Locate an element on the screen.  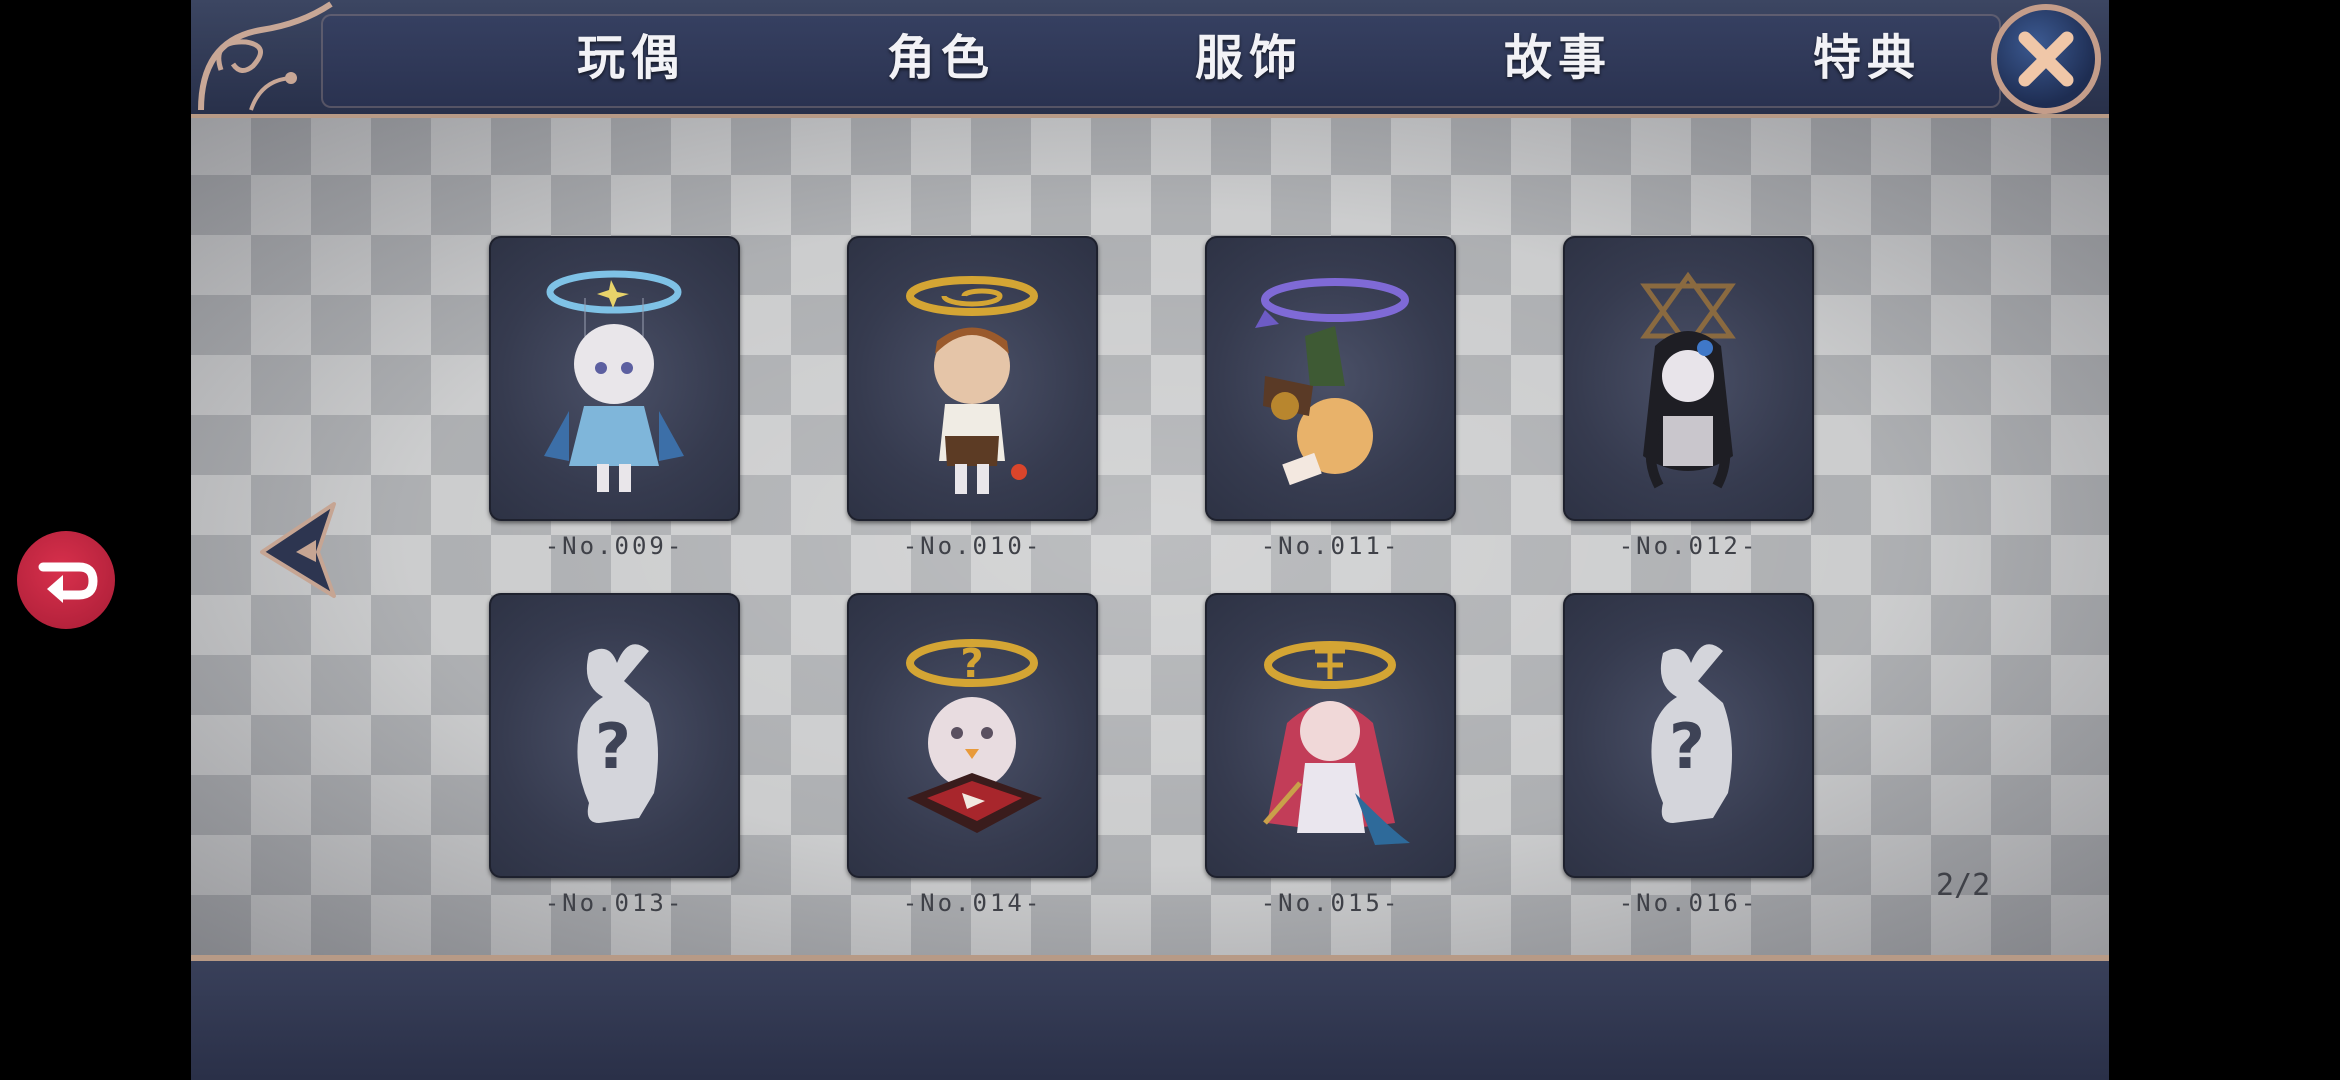
left-arrow-icon is located at coordinates (301, 550).